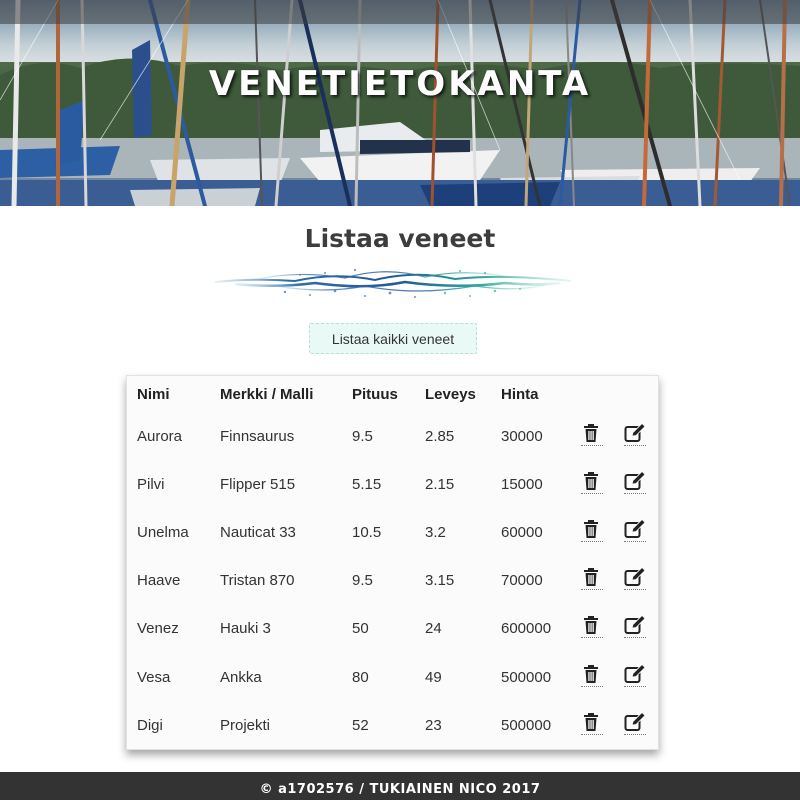 The height and width of the screenshot is (800, 800). Describe the element at coordinates (393, 581) in the screenshot. I see `table-row: Haave Tristan 870 9.5 3.15 70000` at that location.